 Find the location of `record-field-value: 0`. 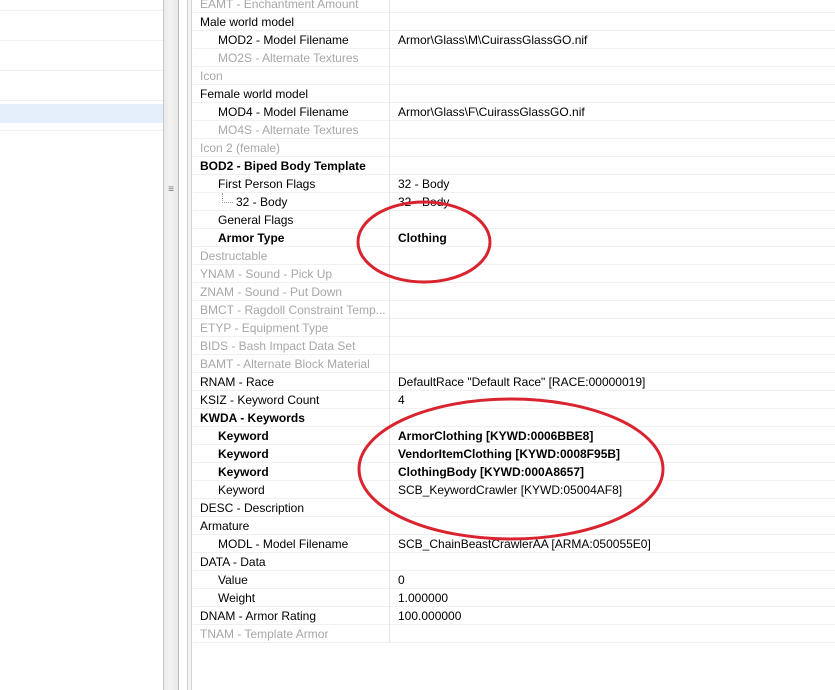

record-field-value: 0 is located at coordinates (616, 580).